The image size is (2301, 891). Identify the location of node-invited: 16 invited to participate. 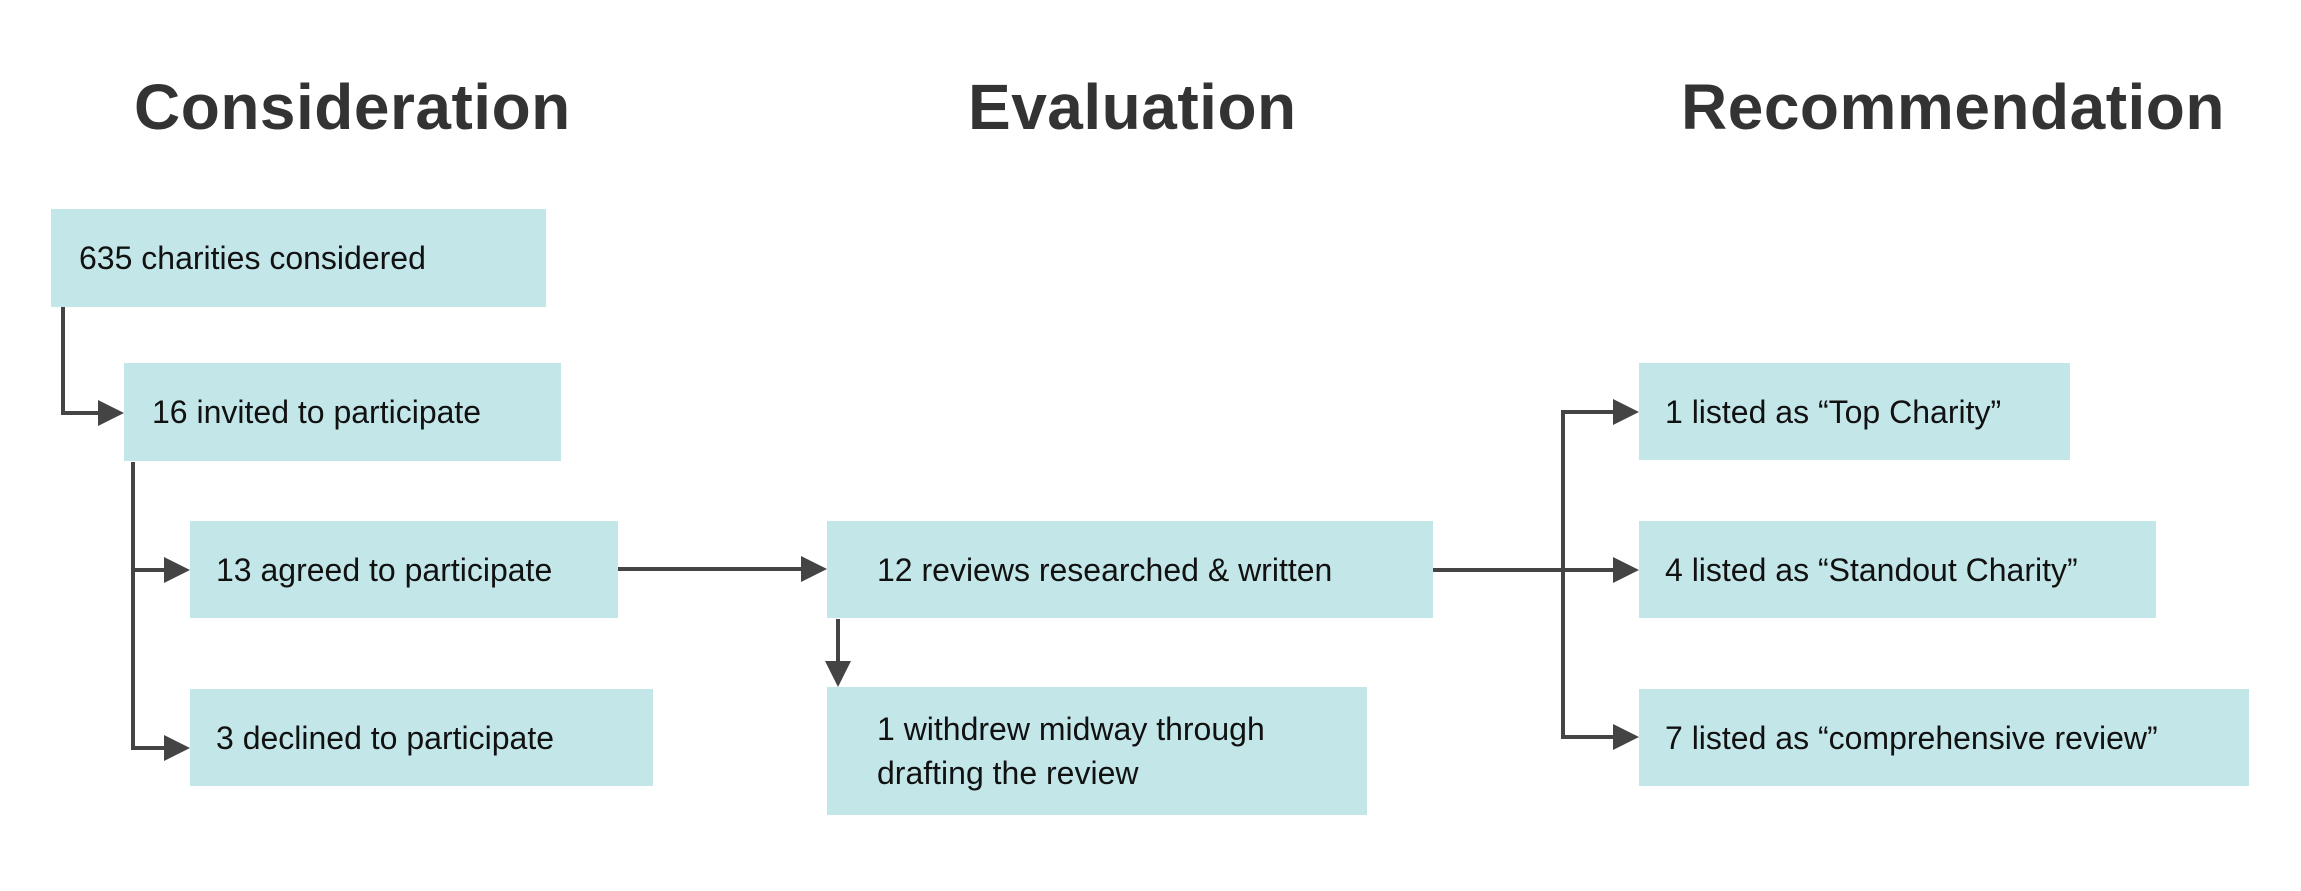
(342, 412).